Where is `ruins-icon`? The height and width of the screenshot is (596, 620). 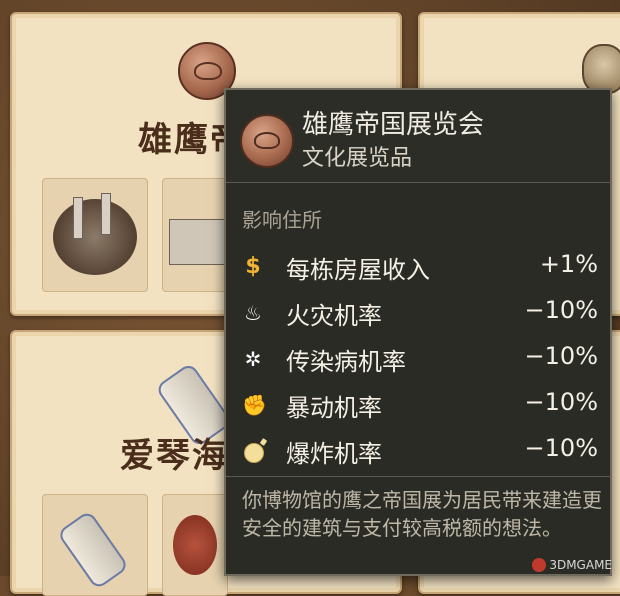 ruins-icon is located at coordinates (95, 237).